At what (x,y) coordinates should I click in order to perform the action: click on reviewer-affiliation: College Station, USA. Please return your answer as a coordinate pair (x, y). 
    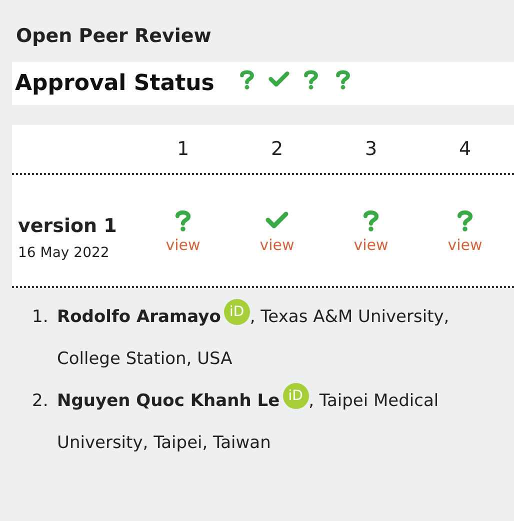
    Looking at the image, I should click on (144, 359).